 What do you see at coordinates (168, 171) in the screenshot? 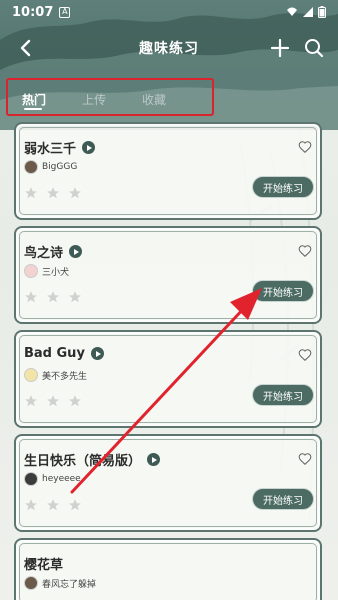
I see `song-card: 弱水三千 BigGGG 开始练习` at bounding box center [168, 171].